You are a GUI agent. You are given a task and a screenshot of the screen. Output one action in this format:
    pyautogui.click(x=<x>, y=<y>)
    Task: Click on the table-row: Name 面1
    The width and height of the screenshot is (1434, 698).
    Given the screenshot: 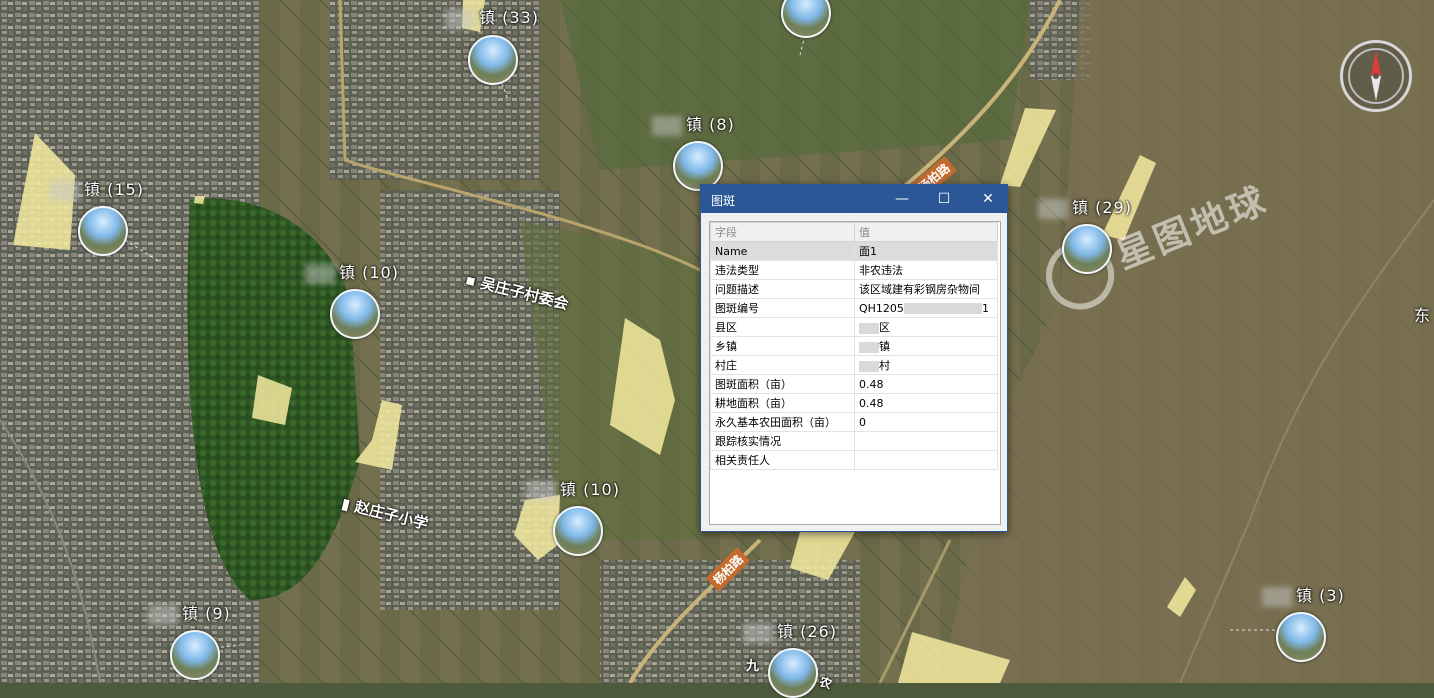 What is the action you would take?
    pyautogui.click(x=854, y=251)
    